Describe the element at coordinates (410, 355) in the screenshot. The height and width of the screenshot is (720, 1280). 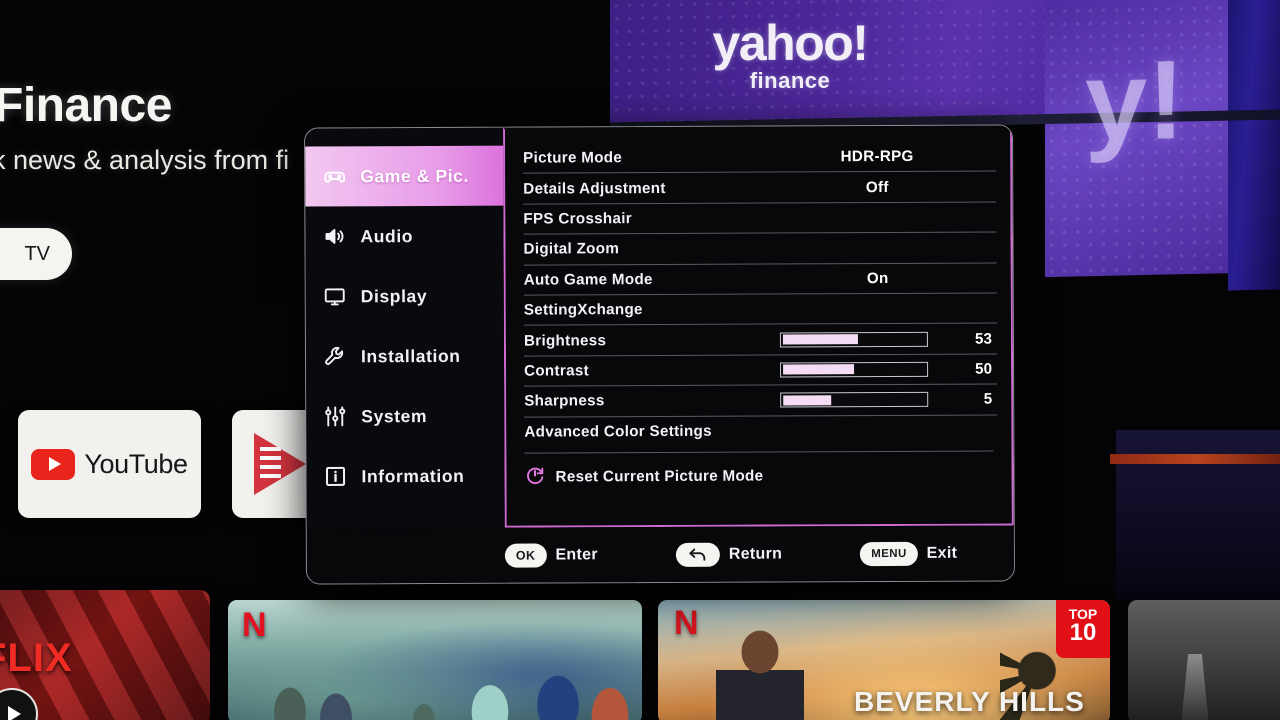
I see `sidebar-item-label: Installation` at that location.